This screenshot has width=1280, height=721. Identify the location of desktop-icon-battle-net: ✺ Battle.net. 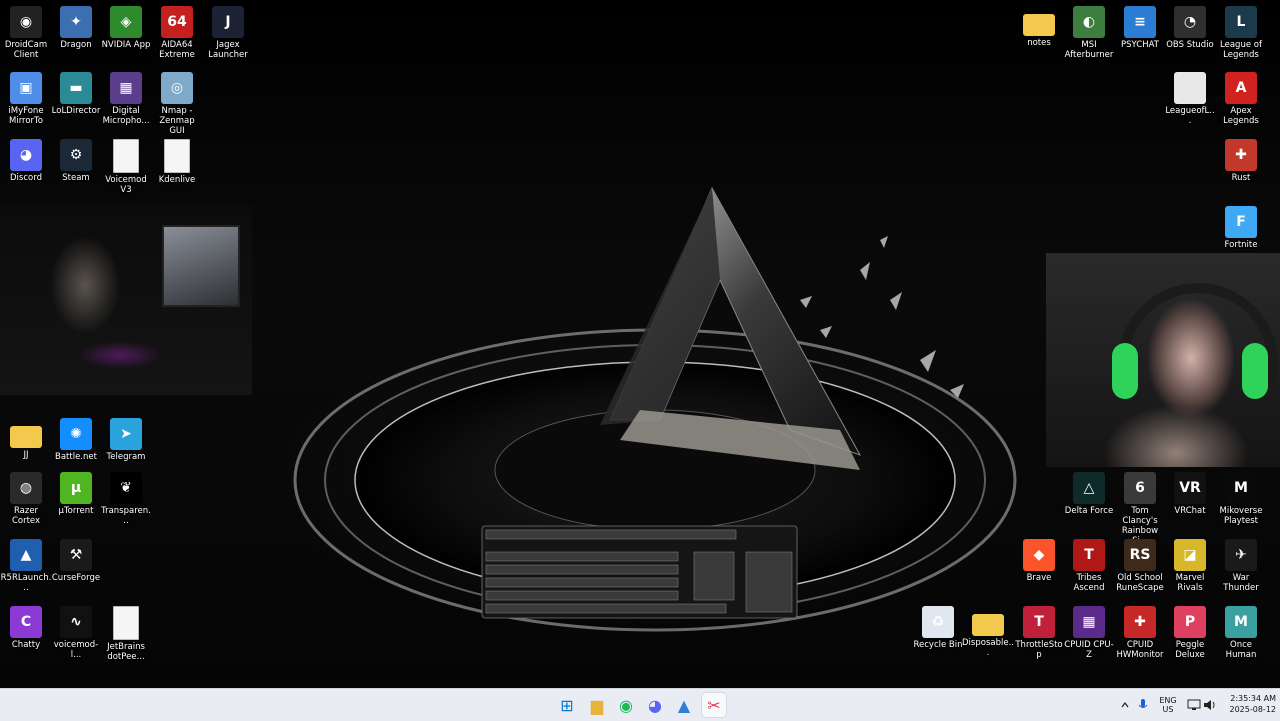
(76, 440).